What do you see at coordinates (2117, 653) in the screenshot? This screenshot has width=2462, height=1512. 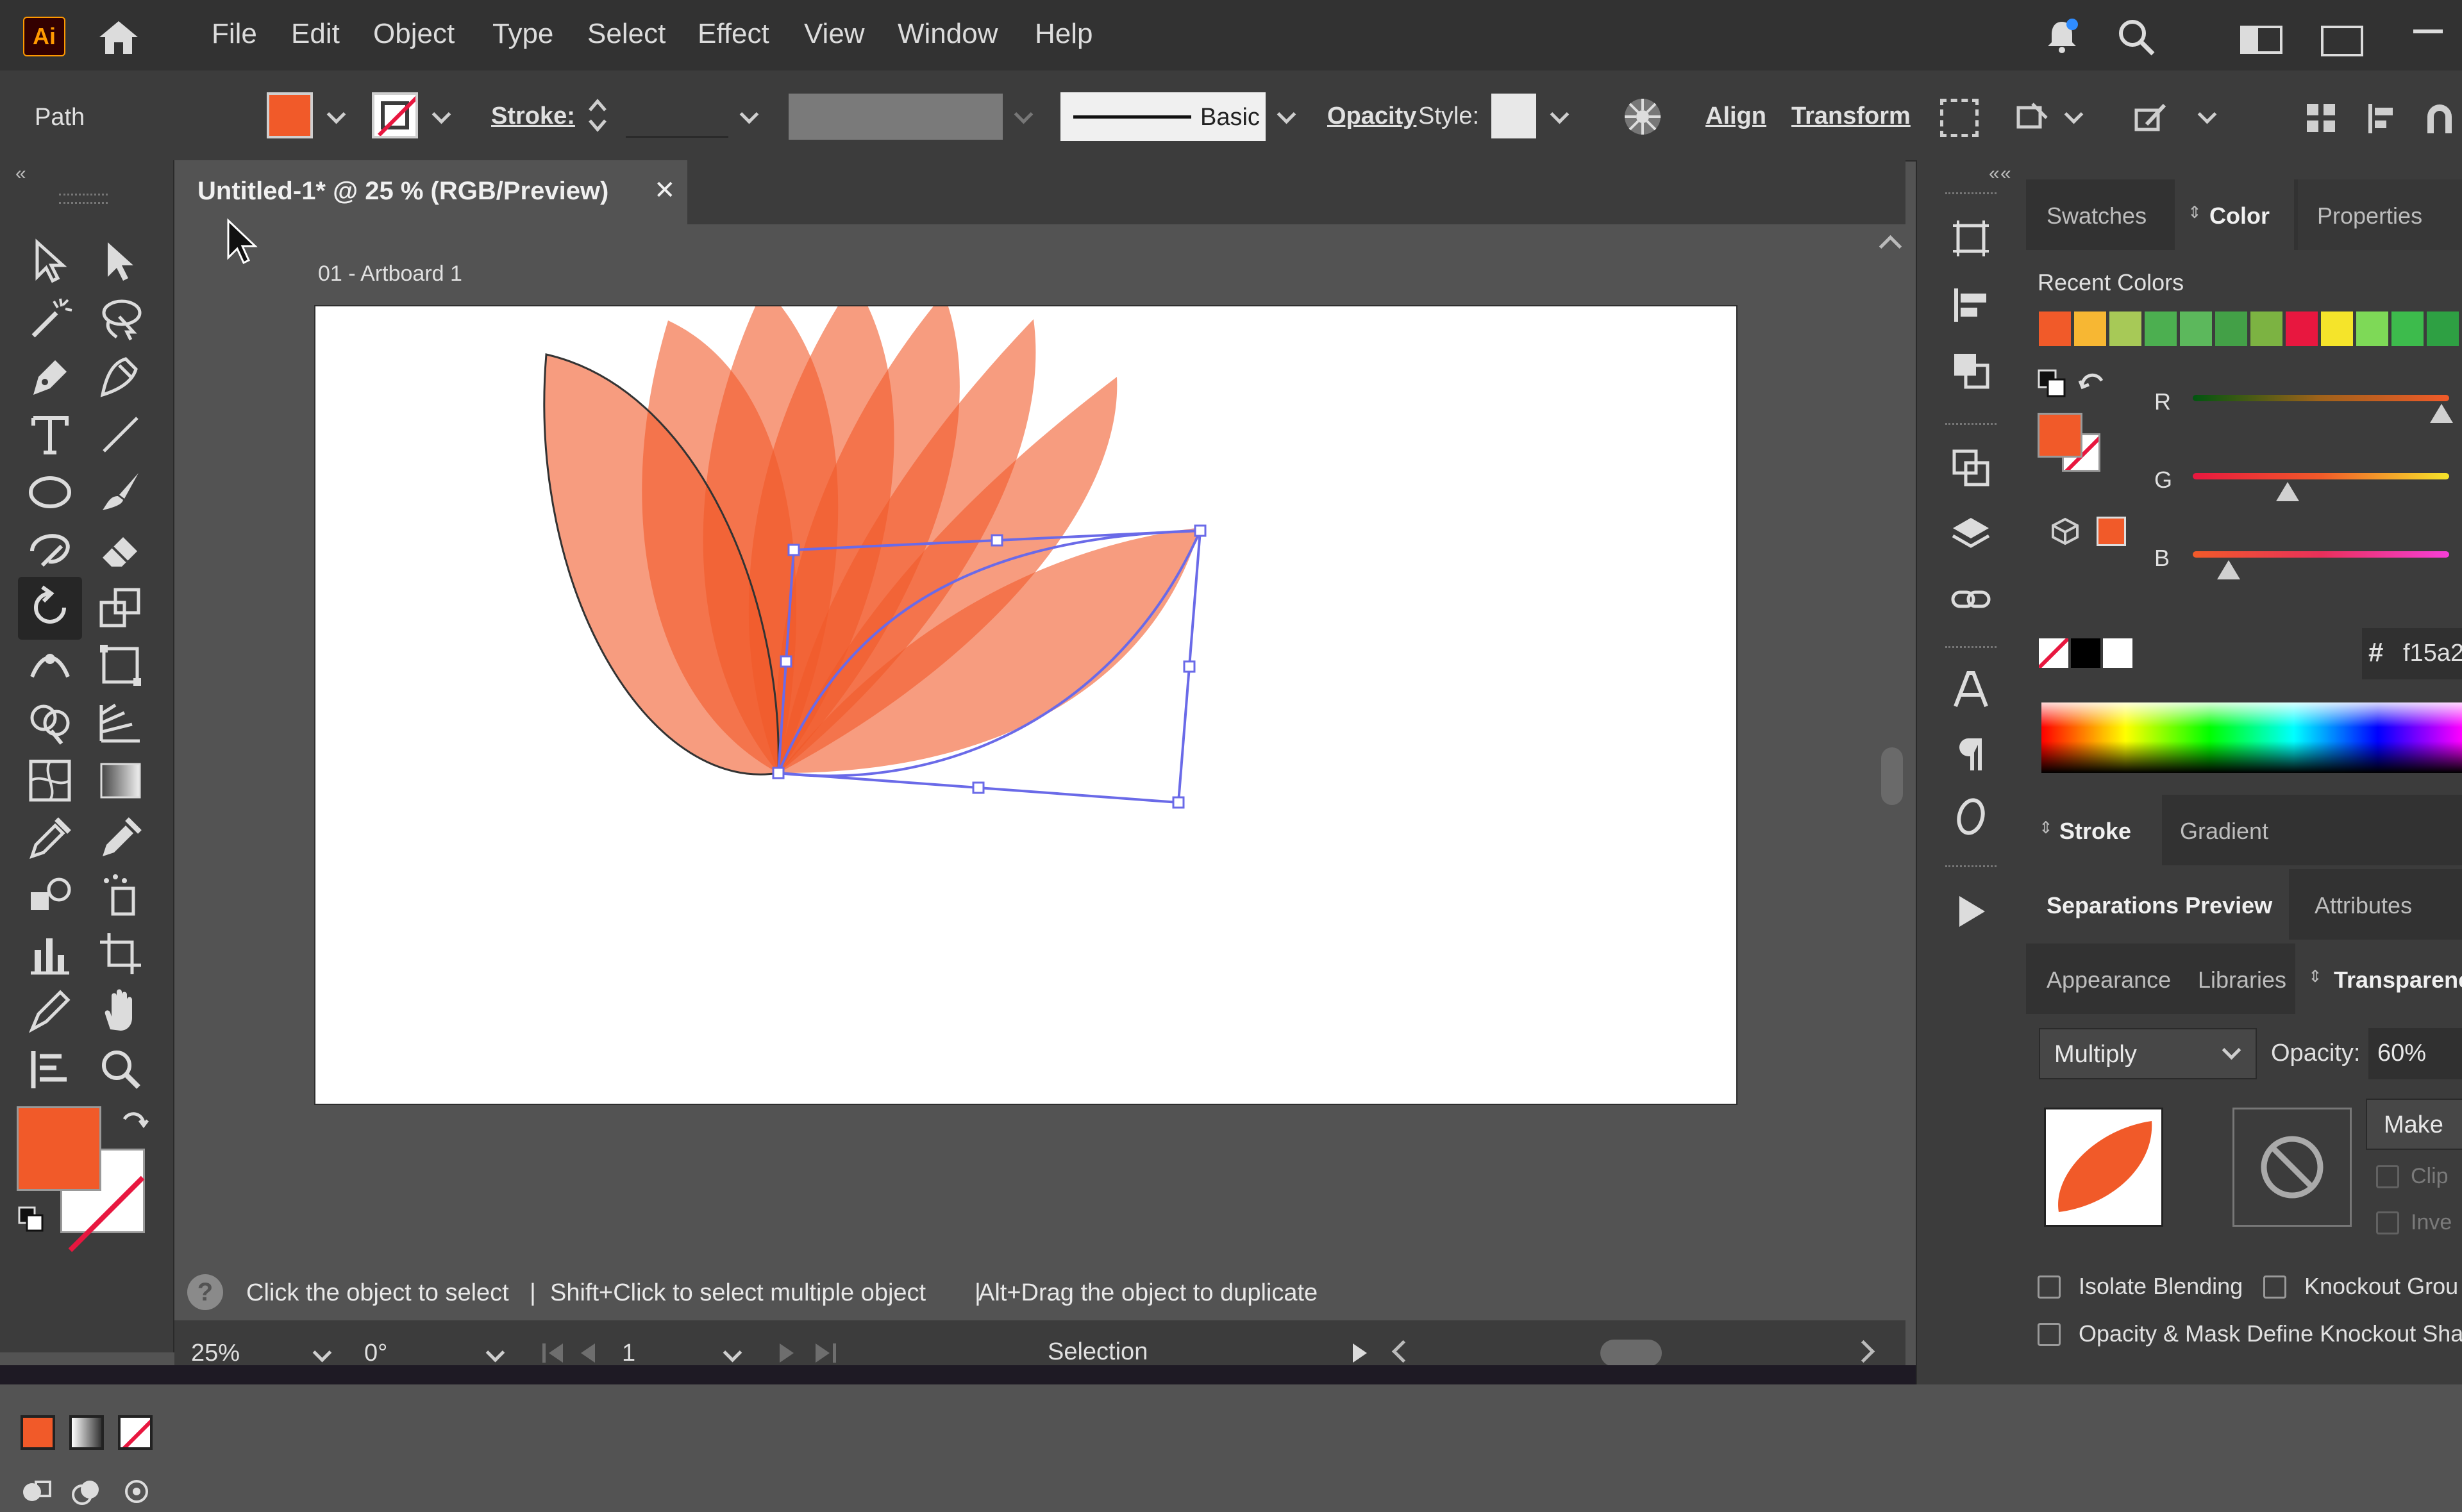 I see `white-color-swatch` at bounding box center [2117, 653].